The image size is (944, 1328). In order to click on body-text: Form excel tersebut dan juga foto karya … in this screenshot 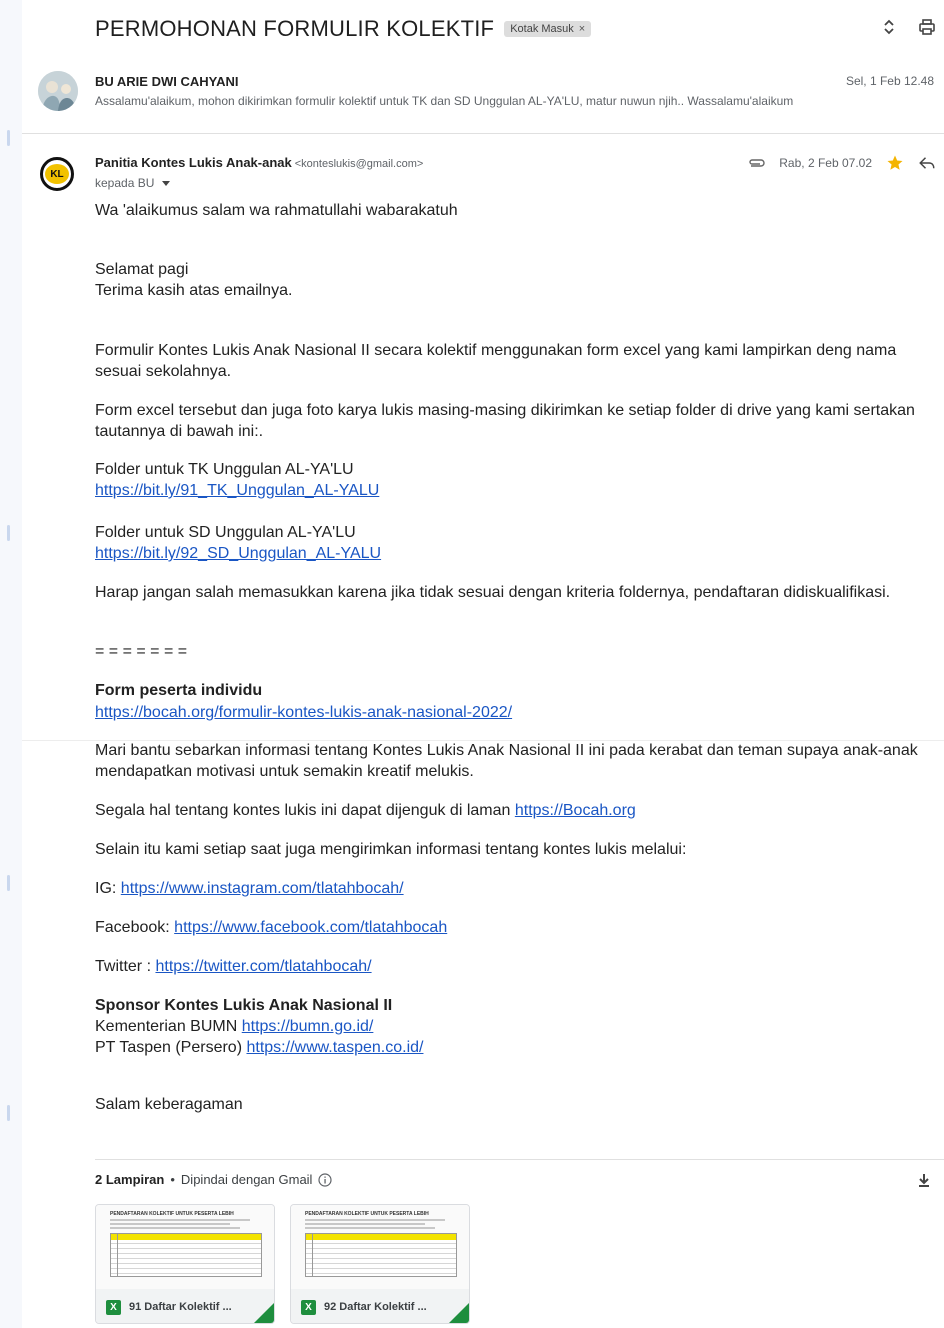, I will do `click(505, 421)`.